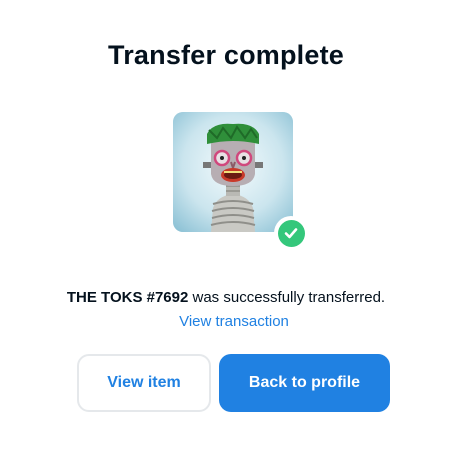 The width and height of the screenshot is (452, 469). What do you see at coordinates (127, 297) in the screenshot?
I see `item-name: THE TOKS #7692` at bounding box center [127, 297].